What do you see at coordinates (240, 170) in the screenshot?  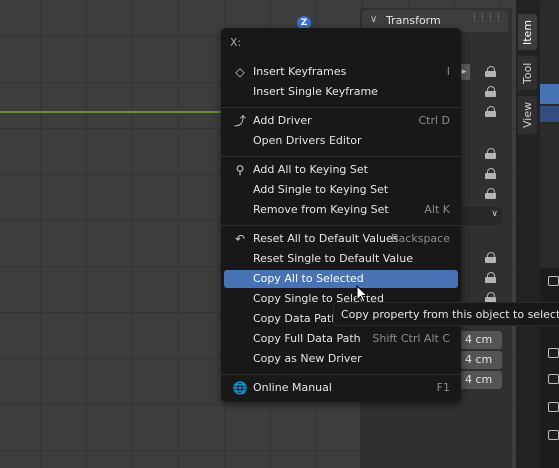 I see `keyingset-icon: ⚲` at bounding box center [240, 170].